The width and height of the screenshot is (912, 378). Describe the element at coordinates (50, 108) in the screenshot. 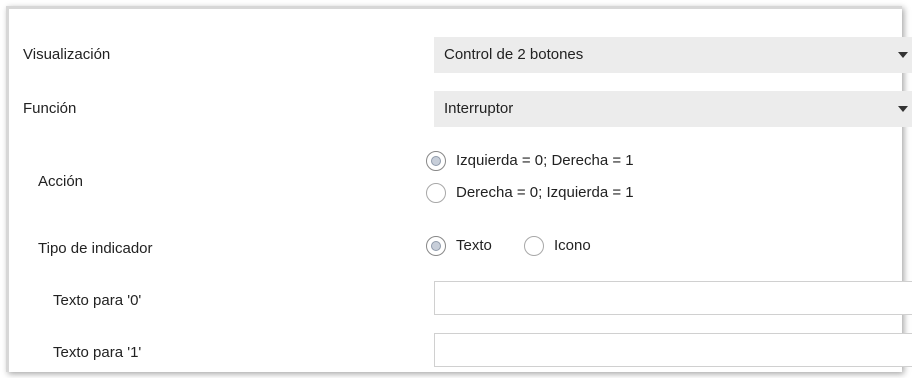

I see `funcion-label: Función` at that location.